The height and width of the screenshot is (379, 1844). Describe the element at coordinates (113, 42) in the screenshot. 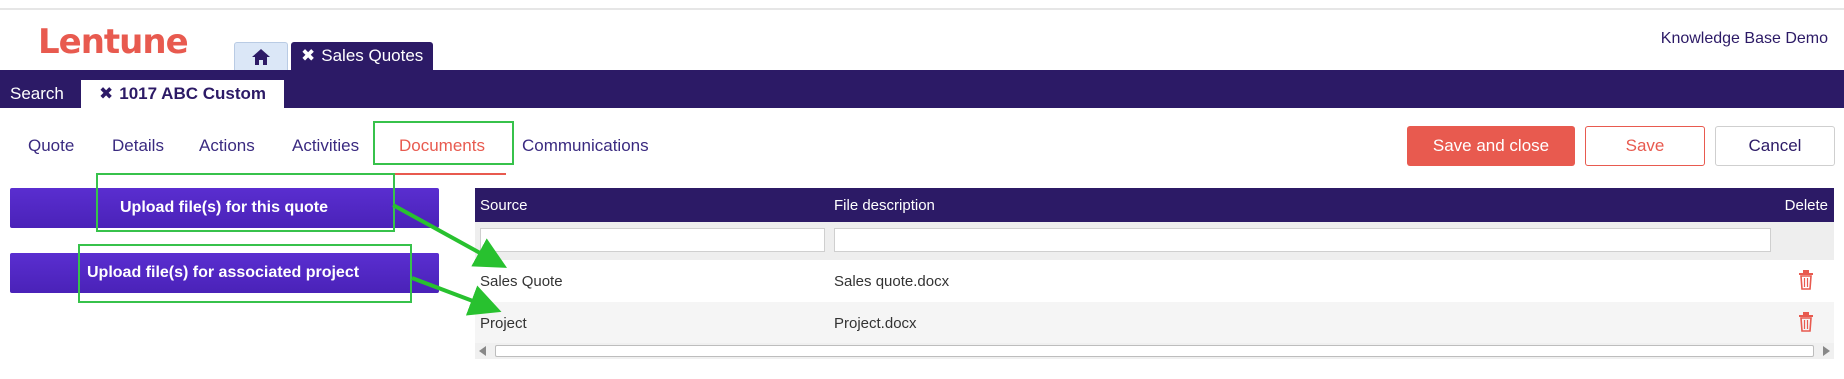

I see `app-logo: Lentune` at that location.